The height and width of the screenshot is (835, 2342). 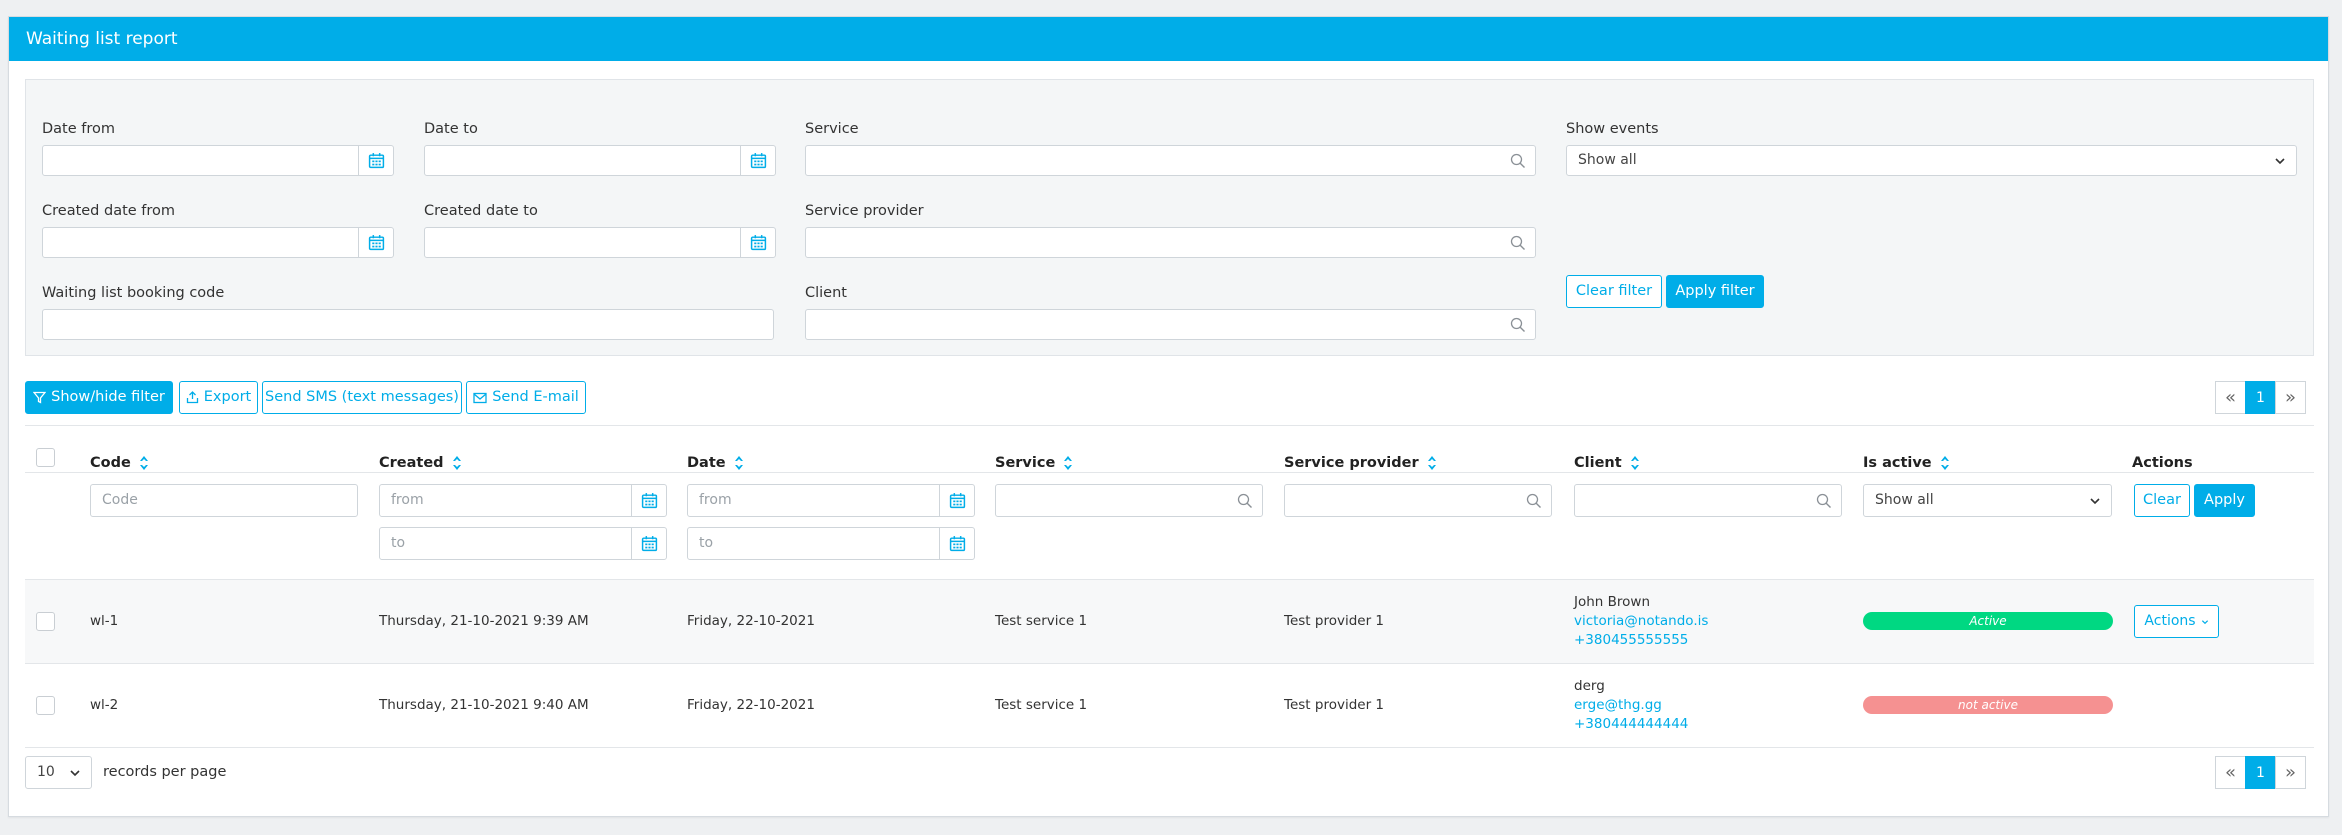 What do you see at coordinates (1988, 621) in the screenshot?
I see `status-badge: Active` at bounding box center [1988, 621].